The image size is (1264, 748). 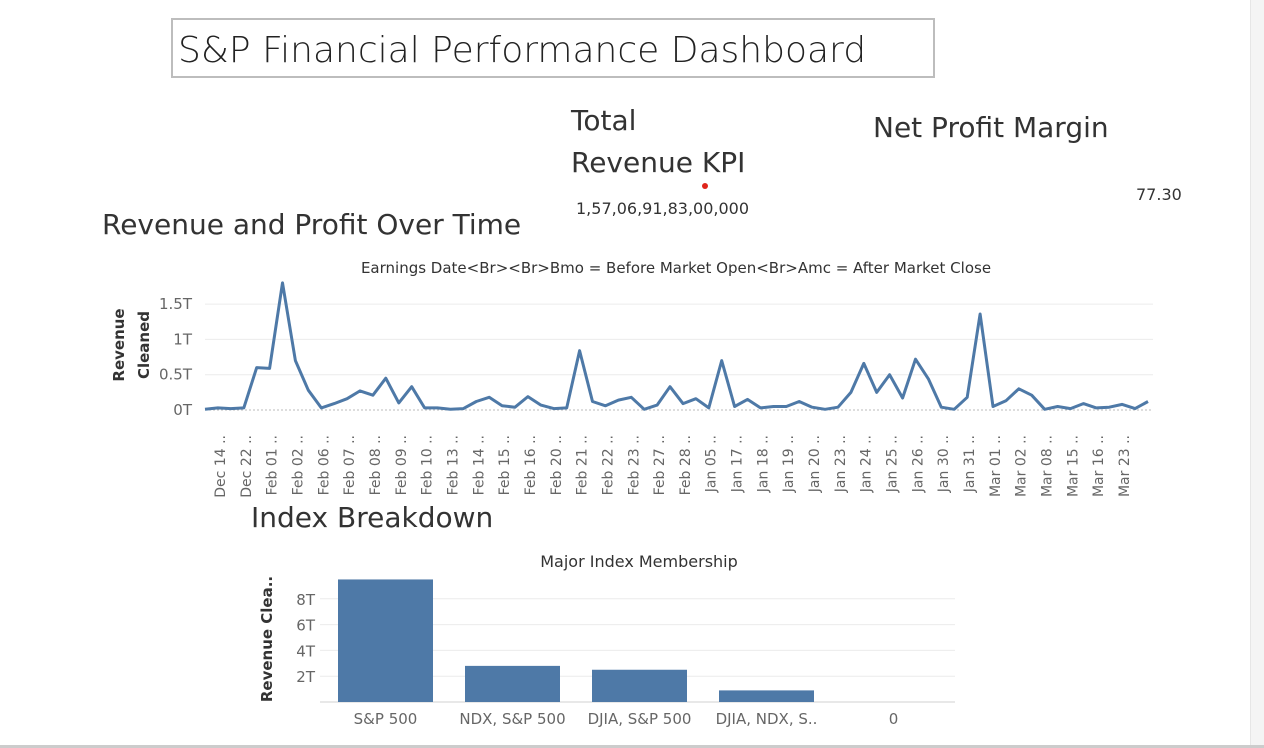 I want to click on line-chart-xtick-label: Jan 05 .., so click(x=712, y=464).